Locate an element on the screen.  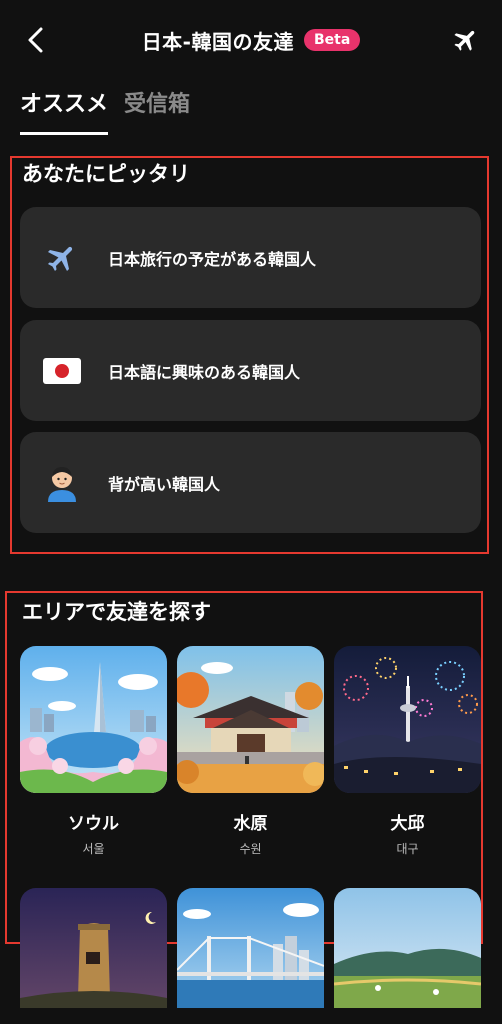
area-card-suwon: 水原 수원 is located at coordinates (250, 751).